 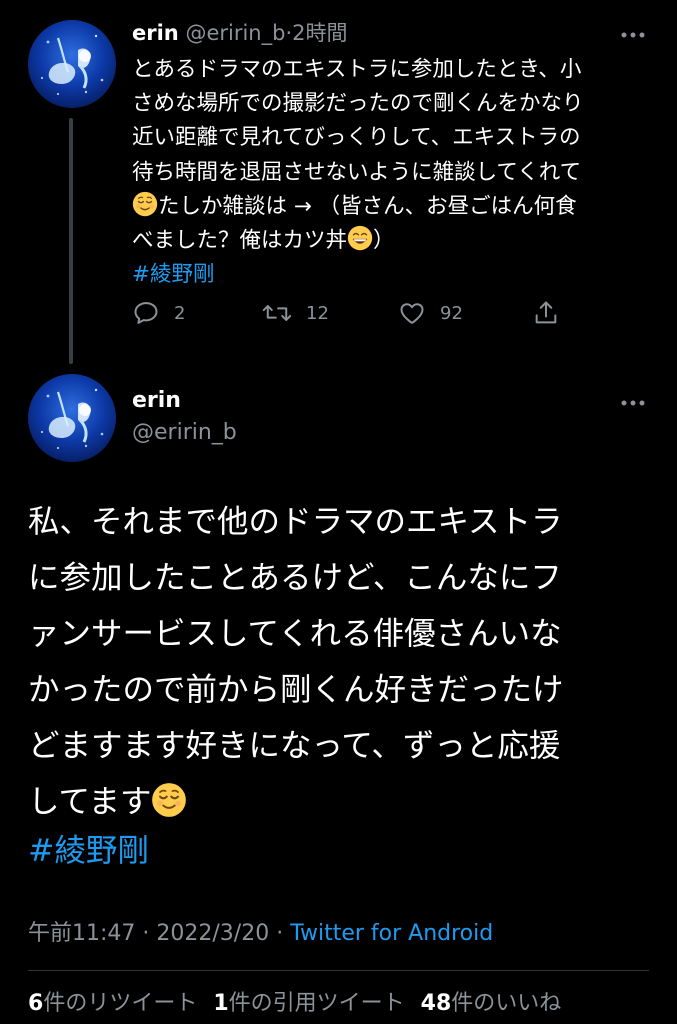 I want to click on tweet1-time: 2時間, so click(x=319, y=33).